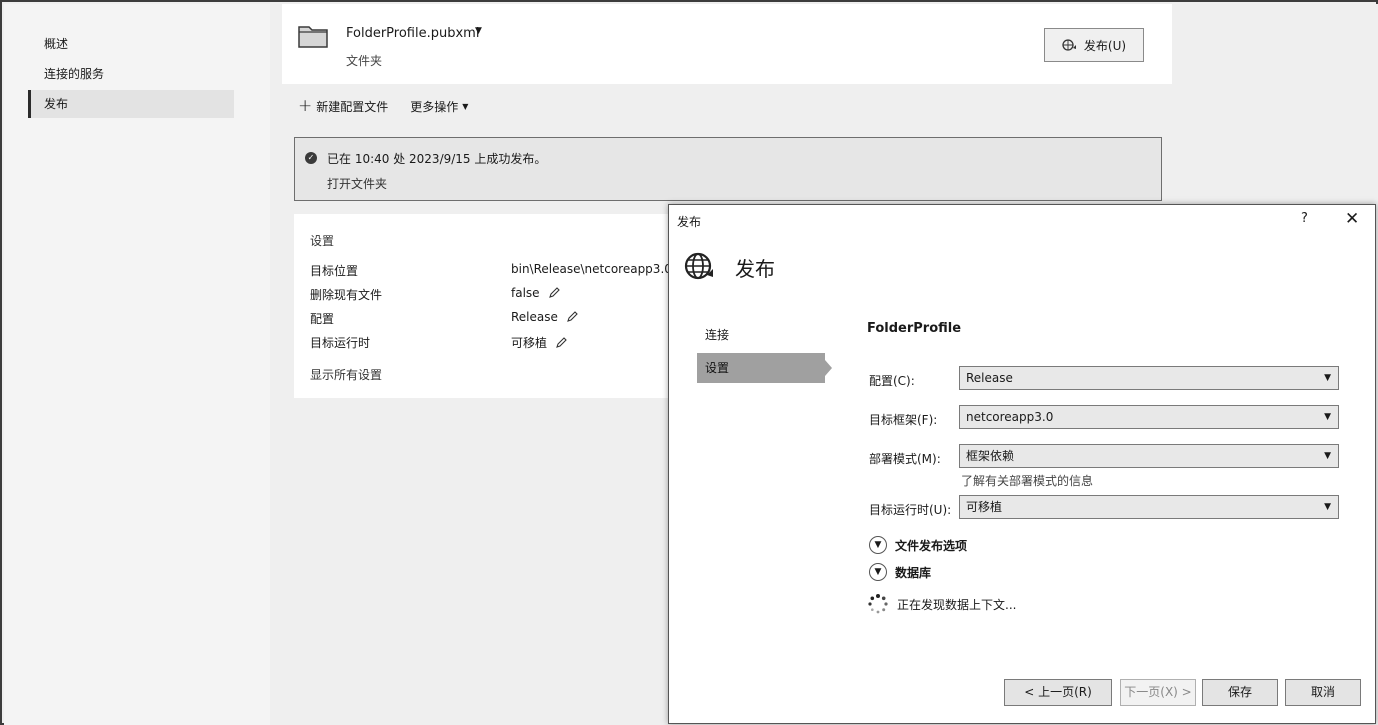  What do you see at coordinates (131, 44) in the screenshot?
I see `nav-item-overview: 概述` at bounding box center [131, 44].